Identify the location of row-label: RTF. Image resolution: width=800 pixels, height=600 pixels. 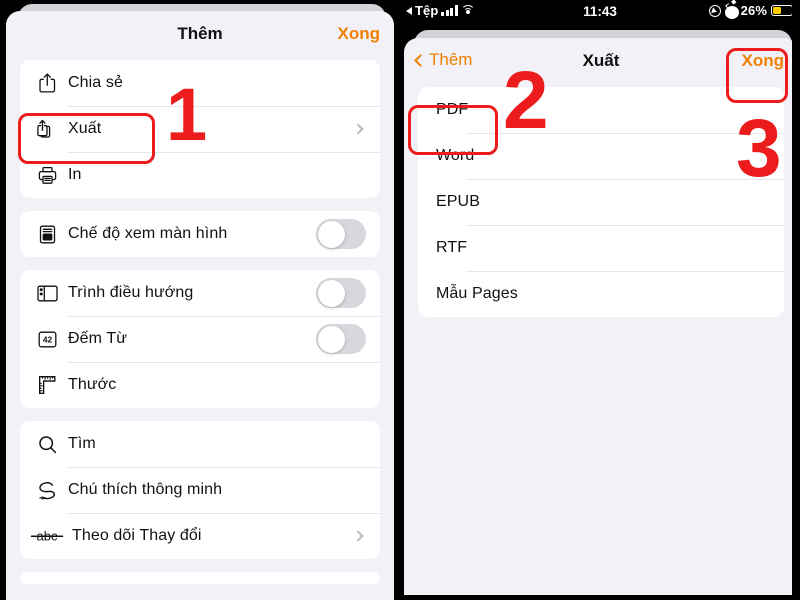
(452, 247).